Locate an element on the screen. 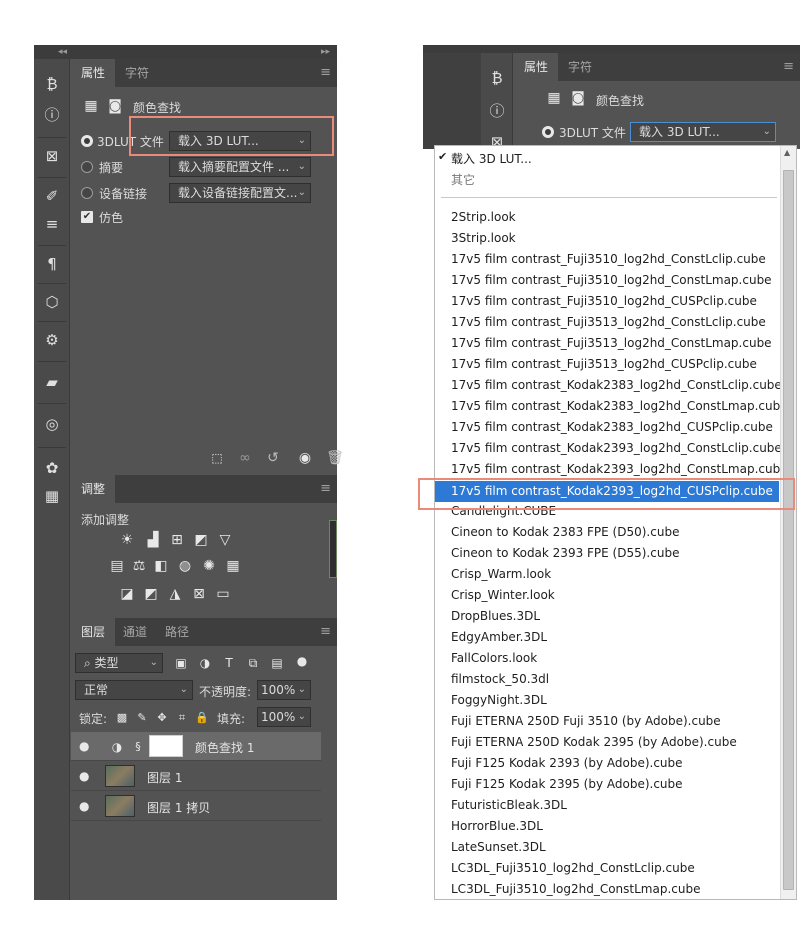  view-previous-icon: ∞ is located at coordinates (245, 458).